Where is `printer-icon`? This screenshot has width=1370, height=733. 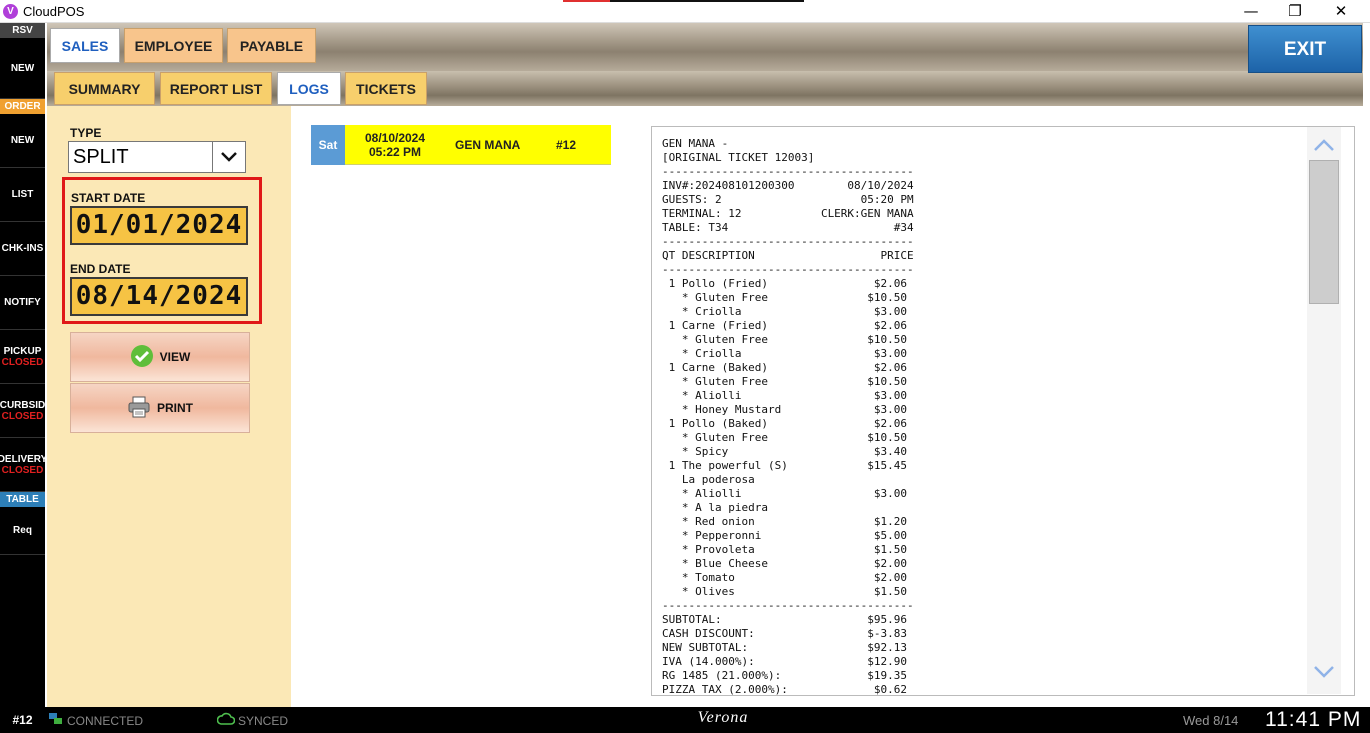
printer-icon is located at coordinates (139, 408).